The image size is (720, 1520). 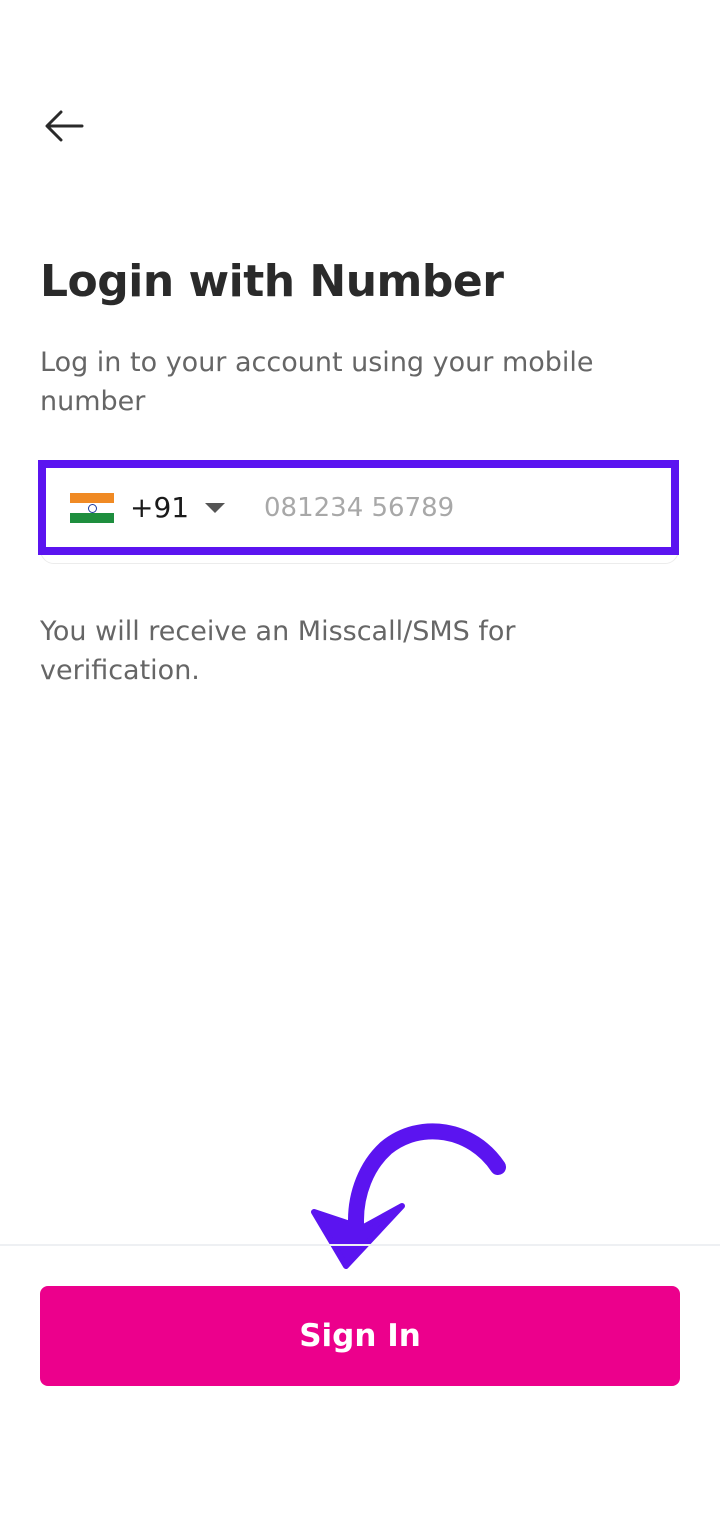 I want to click on caret-down-icon, so click(x=215, y=507).